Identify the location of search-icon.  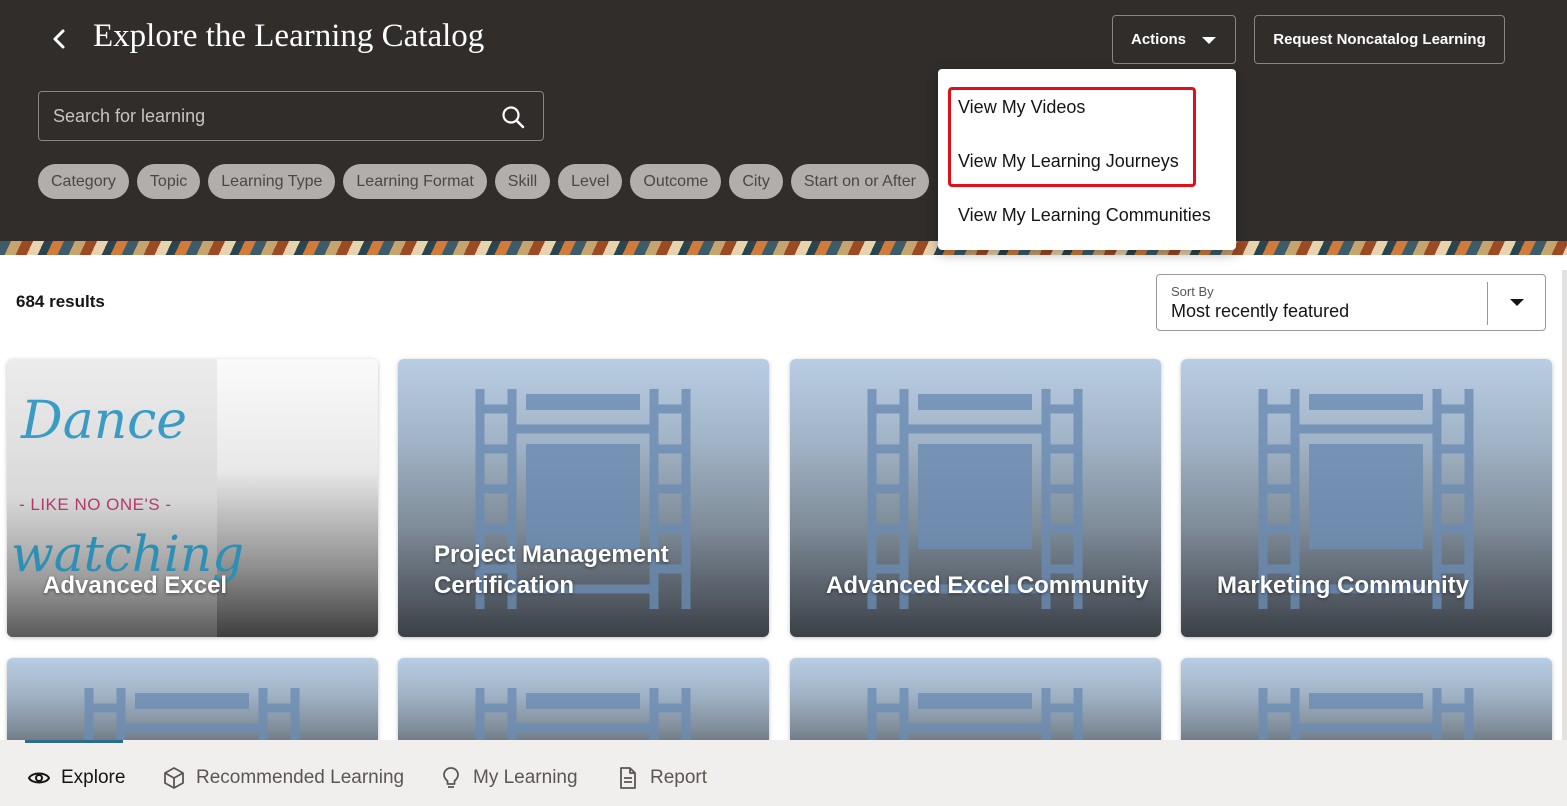
(513, 117).